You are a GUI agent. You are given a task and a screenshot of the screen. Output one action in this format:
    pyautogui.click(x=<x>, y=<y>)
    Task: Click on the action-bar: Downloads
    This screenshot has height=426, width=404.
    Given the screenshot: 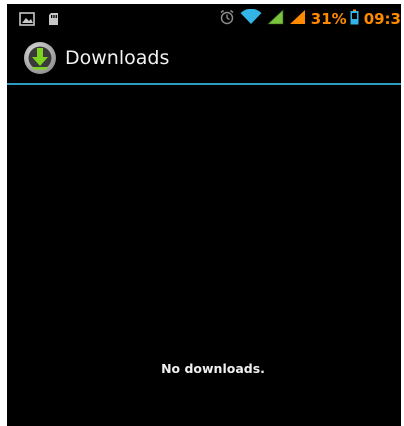 What is the action you would take?
    pyautogui.click(x=204, y=58)
    